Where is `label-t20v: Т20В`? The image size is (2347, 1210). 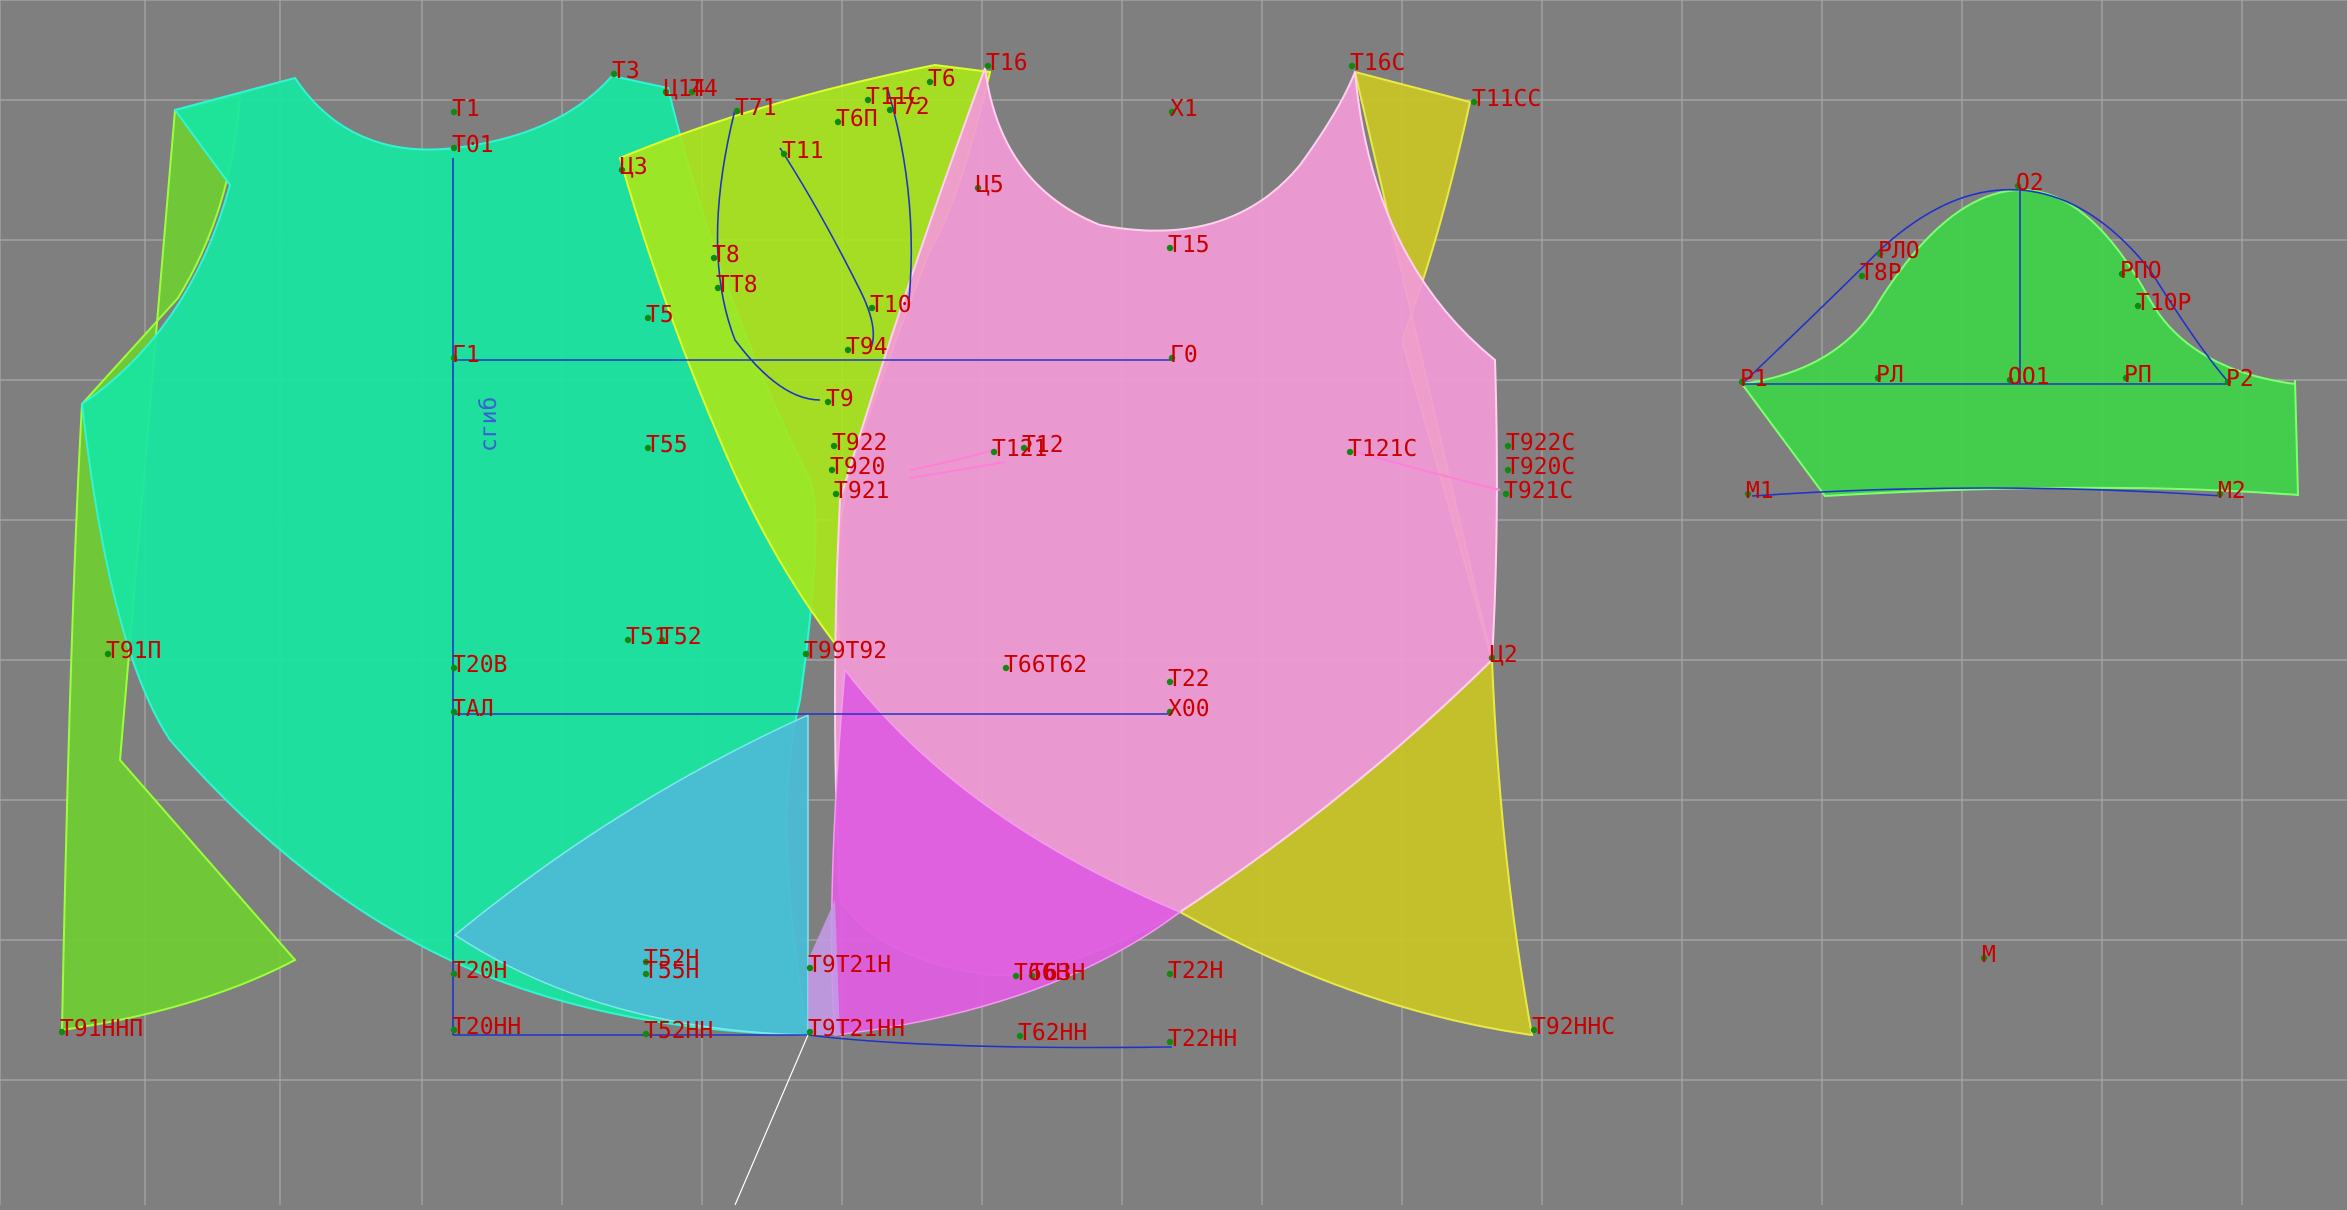
label-t20v: Т20В is located at coordinates (479, 665).